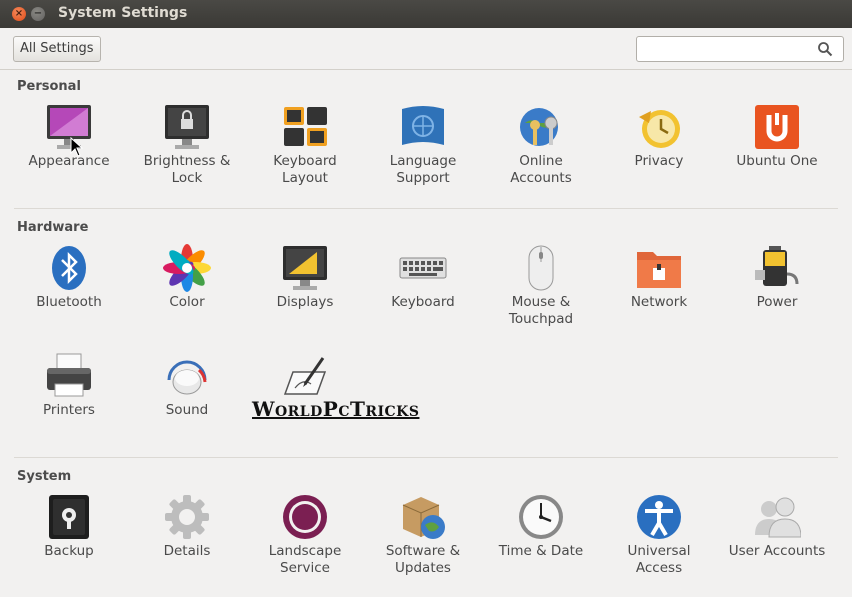 The width and height of the screenshot is (852, 597). I want to click on settings-item-user-accounts: User Accounts, so click(777, 526).